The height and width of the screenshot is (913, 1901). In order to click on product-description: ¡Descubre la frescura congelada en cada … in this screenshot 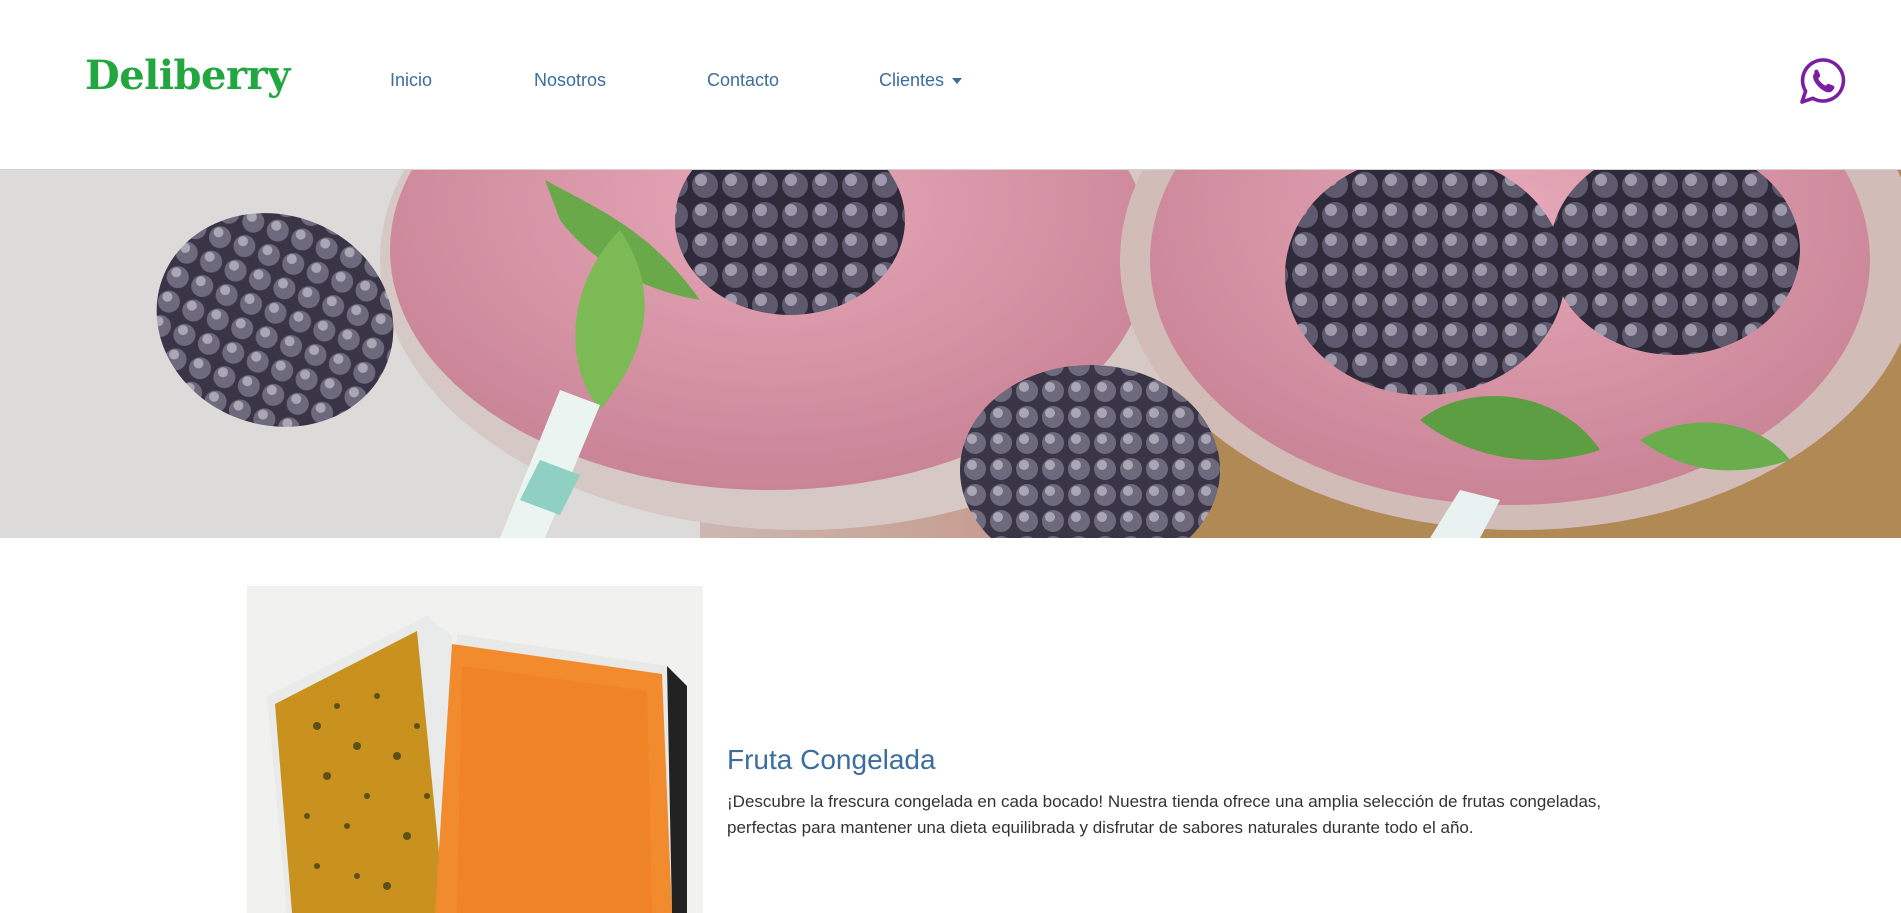, I will do `click(1164, 814)`.